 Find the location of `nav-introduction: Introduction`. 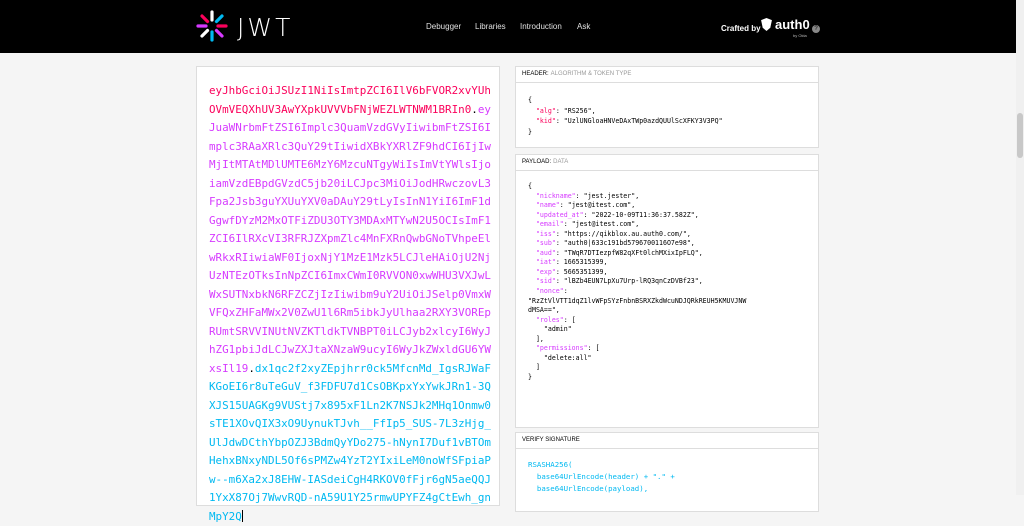

nav-introduction: Introduction is located at coordinates (541, 26).